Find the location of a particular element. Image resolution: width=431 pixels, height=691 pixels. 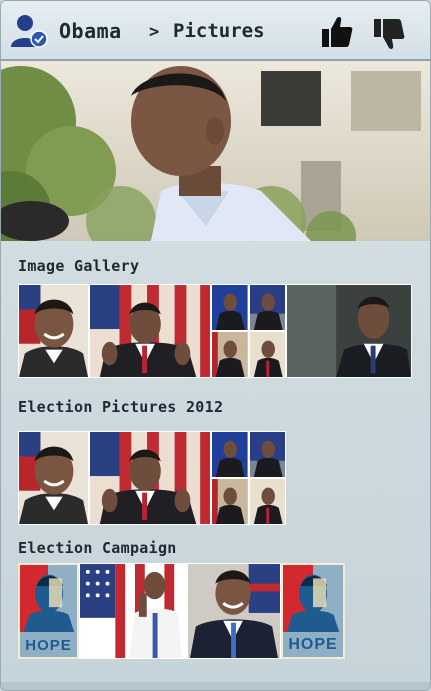

section-title-election-campaign: Election Campaign is located at coordinates (97, 548).